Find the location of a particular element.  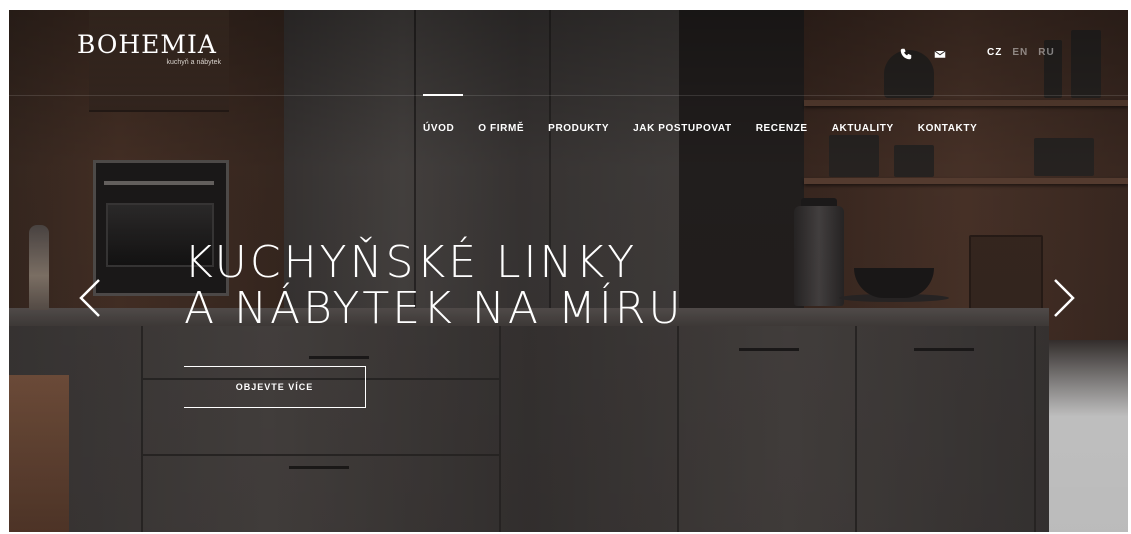

nav-item-recenze: RECENZE is located at coordinates (782, 128).